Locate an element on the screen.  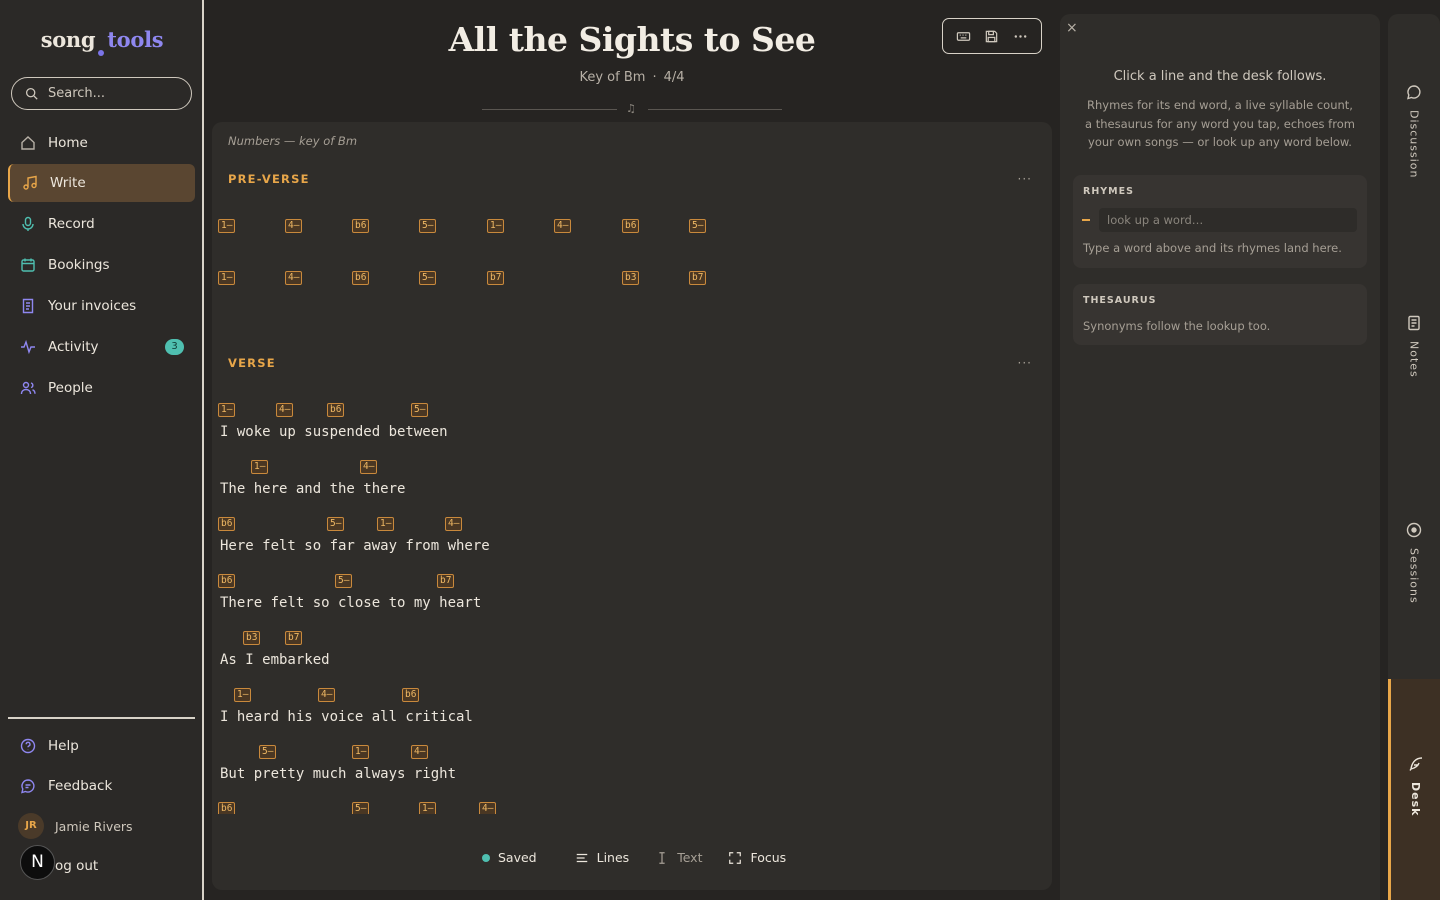
lines-mode-button: Lines is located at coordinates (602, 857).